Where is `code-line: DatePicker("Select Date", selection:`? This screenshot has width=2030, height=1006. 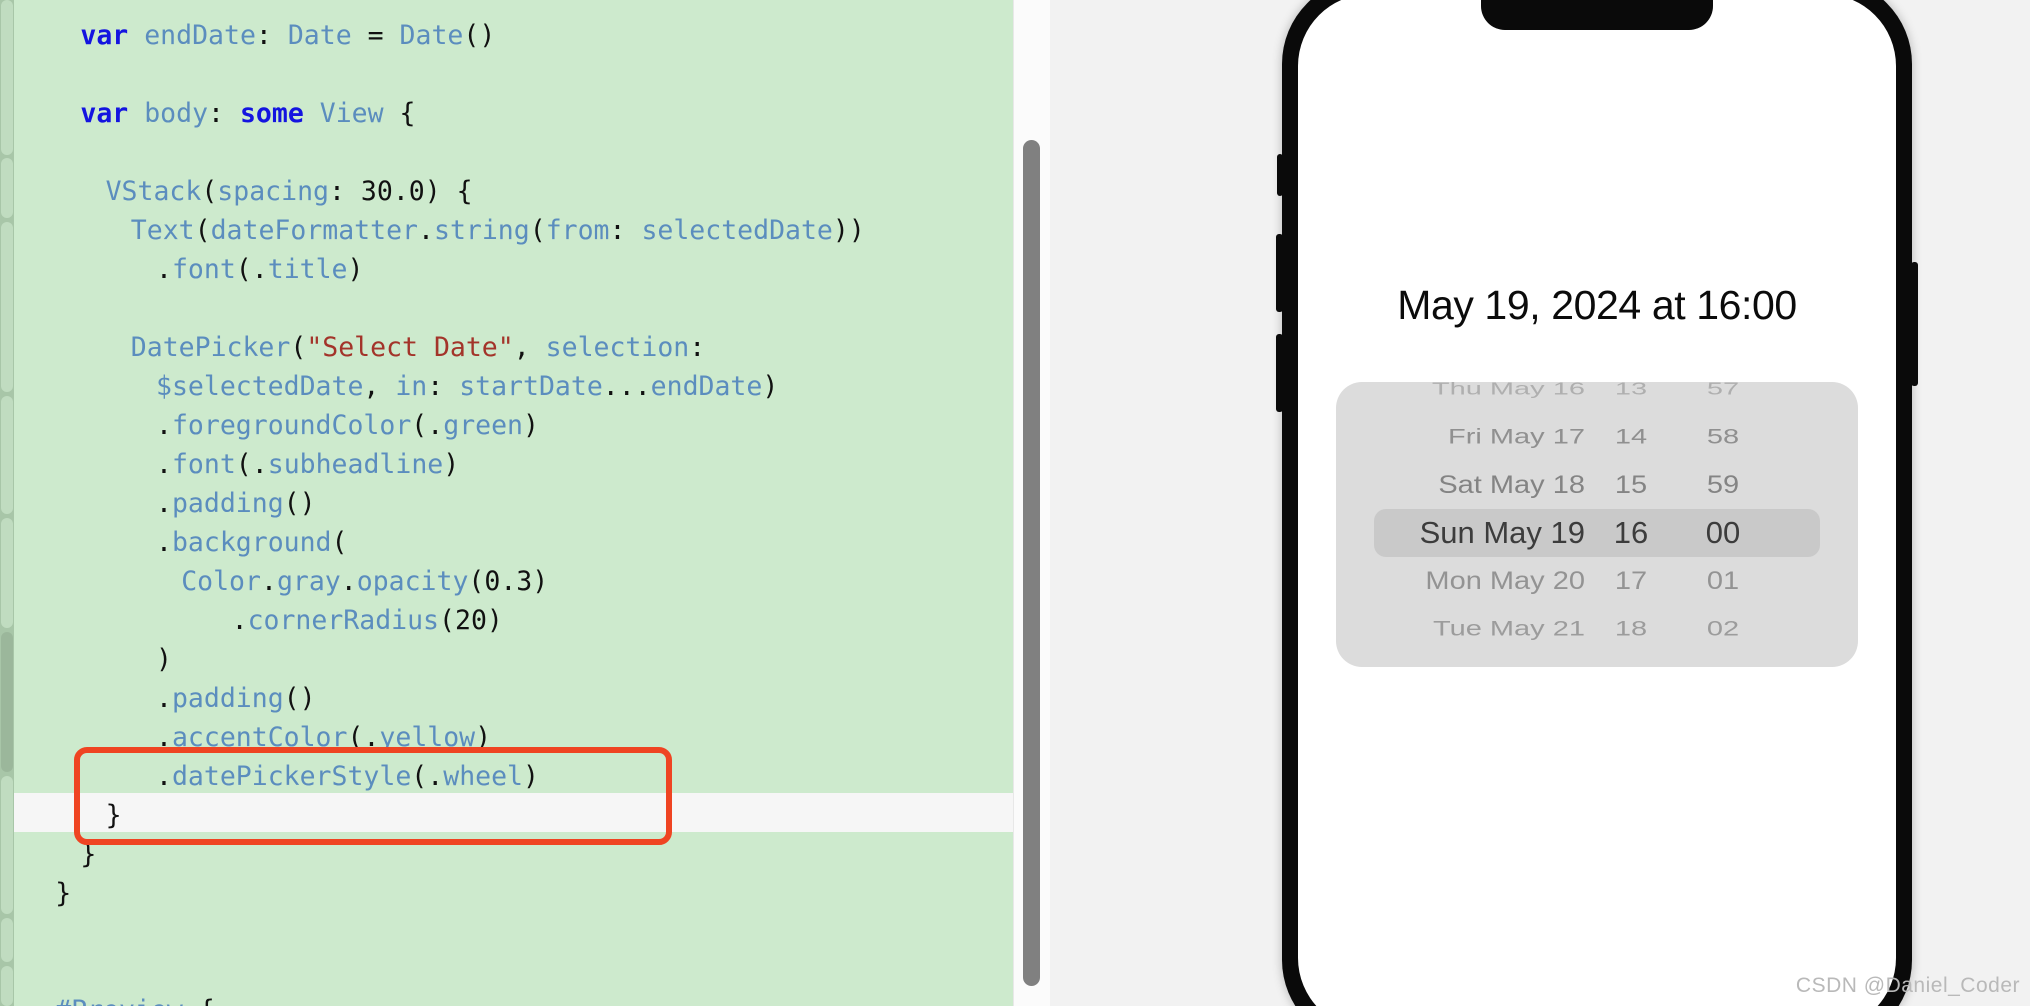
code-line: DatePicker("Select Date", selection: is located at coordinates (418, 347).